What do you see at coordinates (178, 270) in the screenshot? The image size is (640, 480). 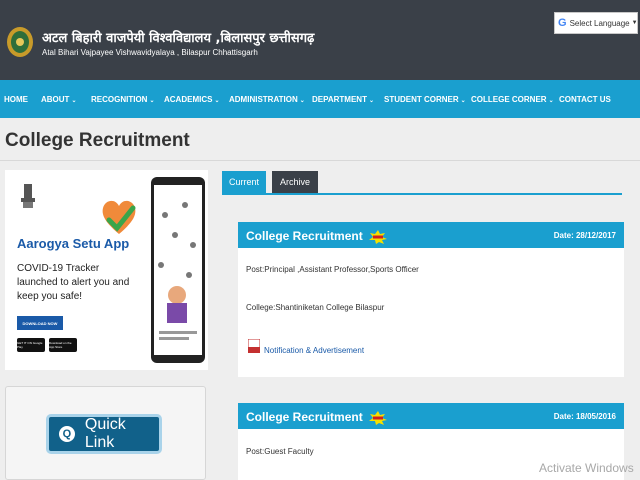 I see `phone-mockup-icon` at bounding box center [178, 270].